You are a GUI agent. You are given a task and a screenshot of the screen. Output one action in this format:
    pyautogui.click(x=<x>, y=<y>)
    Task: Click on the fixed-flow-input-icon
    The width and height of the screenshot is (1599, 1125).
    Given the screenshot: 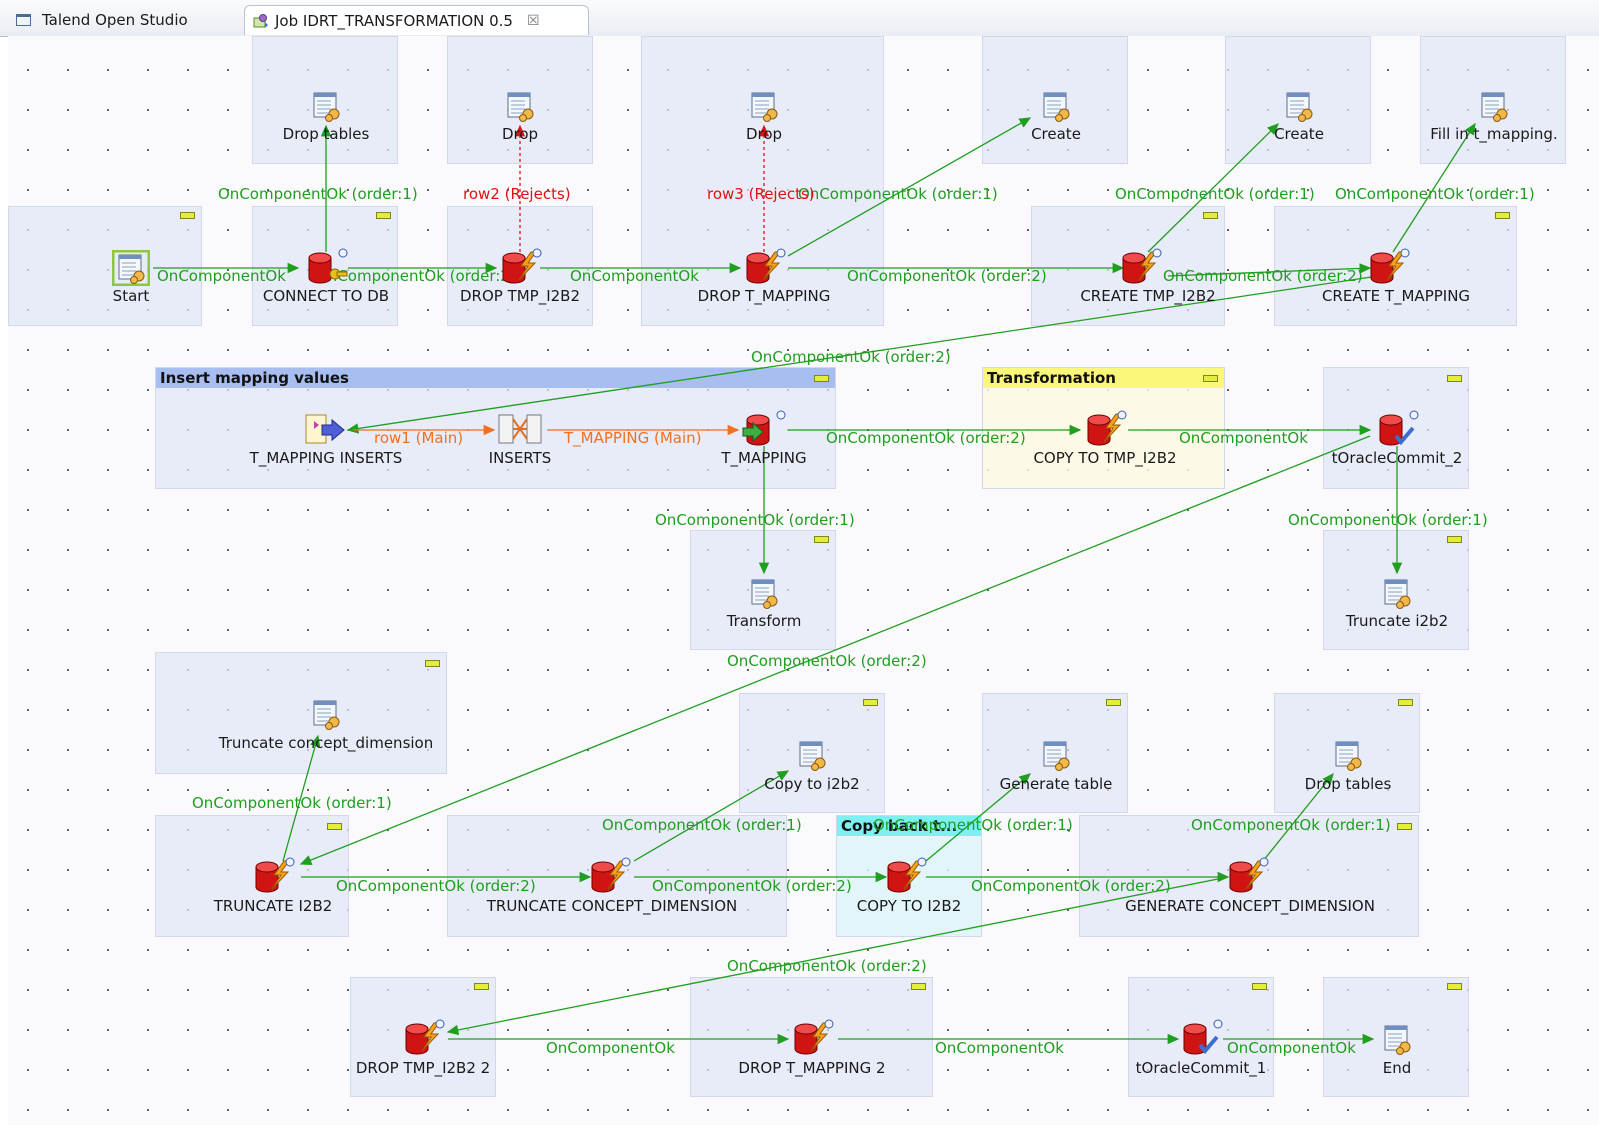 What is the action you would take?
    pyautogui.click(x=326, y=430)
    